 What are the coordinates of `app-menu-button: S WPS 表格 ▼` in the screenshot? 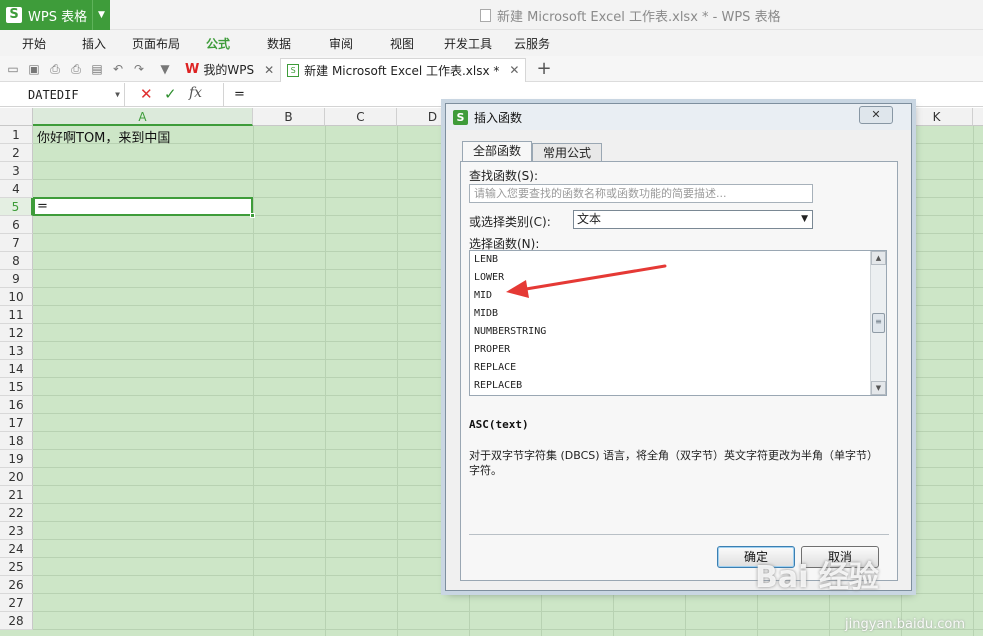 It's located at (55, 15).